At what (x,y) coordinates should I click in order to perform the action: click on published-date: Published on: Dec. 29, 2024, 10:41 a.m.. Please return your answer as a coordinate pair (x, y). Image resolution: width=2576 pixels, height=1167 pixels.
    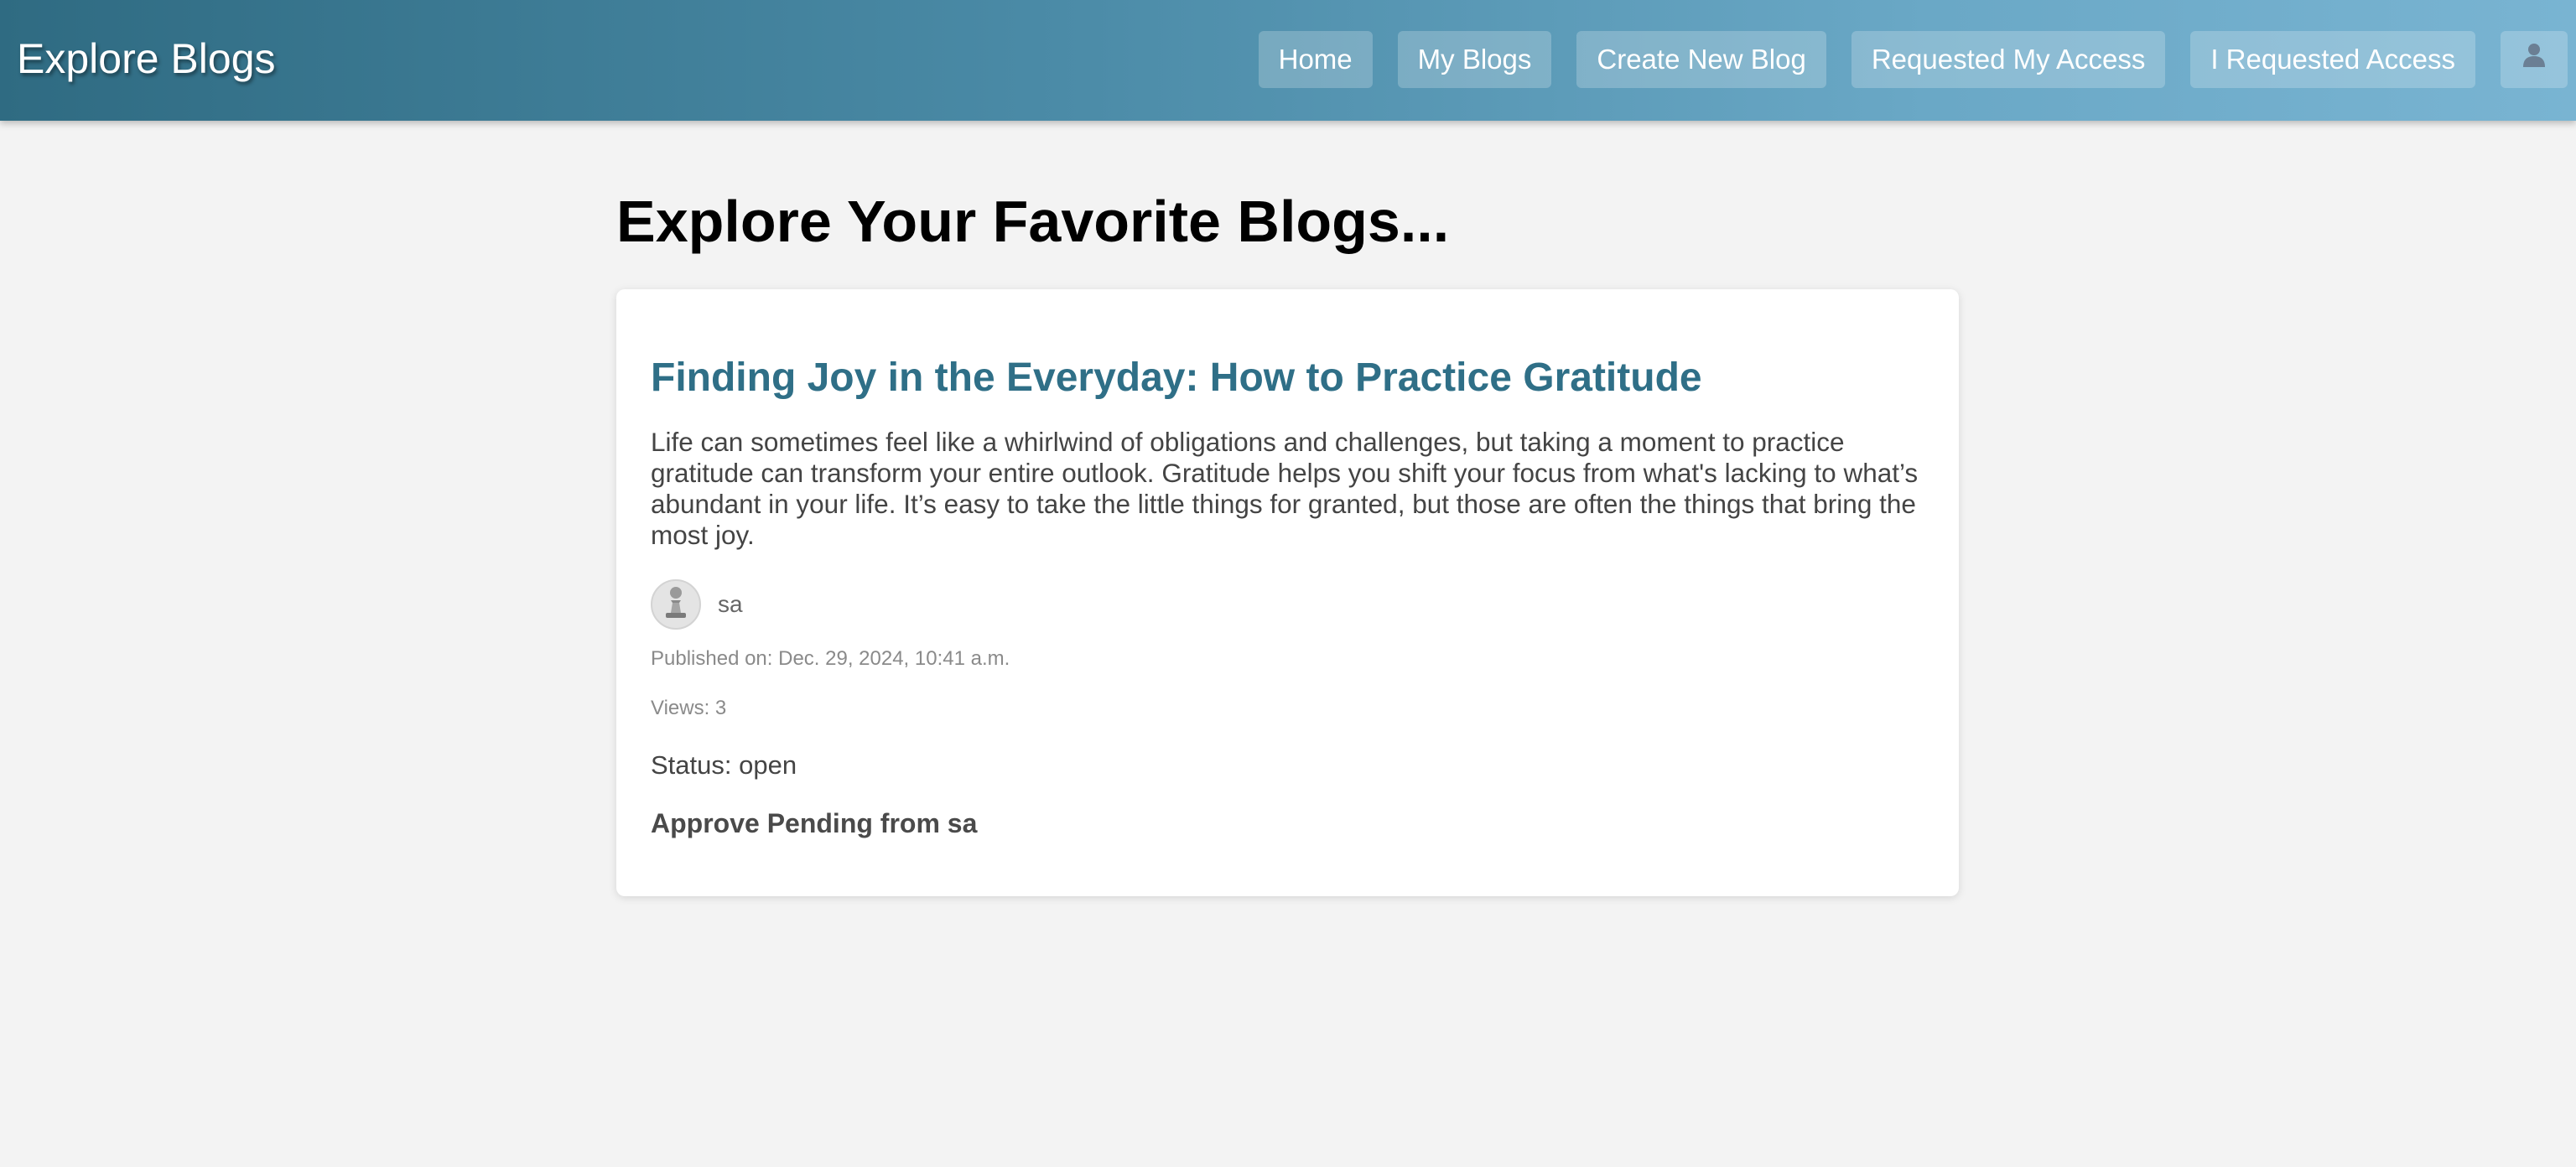
    Looking at the image, I should click on (830, 658).